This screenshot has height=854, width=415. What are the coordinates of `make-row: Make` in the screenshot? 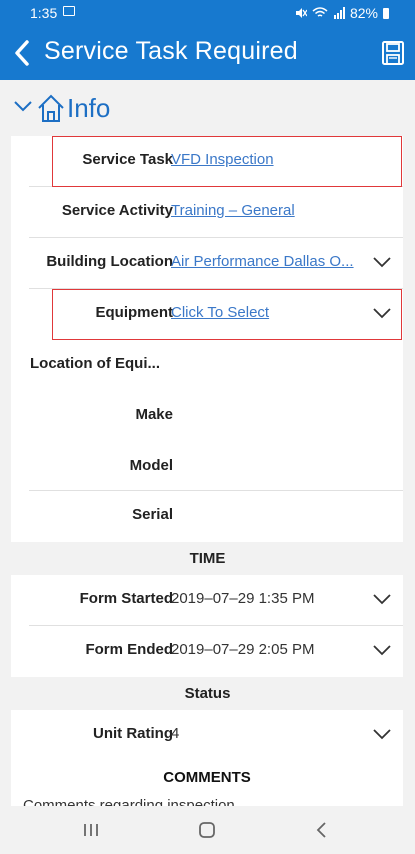 It's located at (216, 416).